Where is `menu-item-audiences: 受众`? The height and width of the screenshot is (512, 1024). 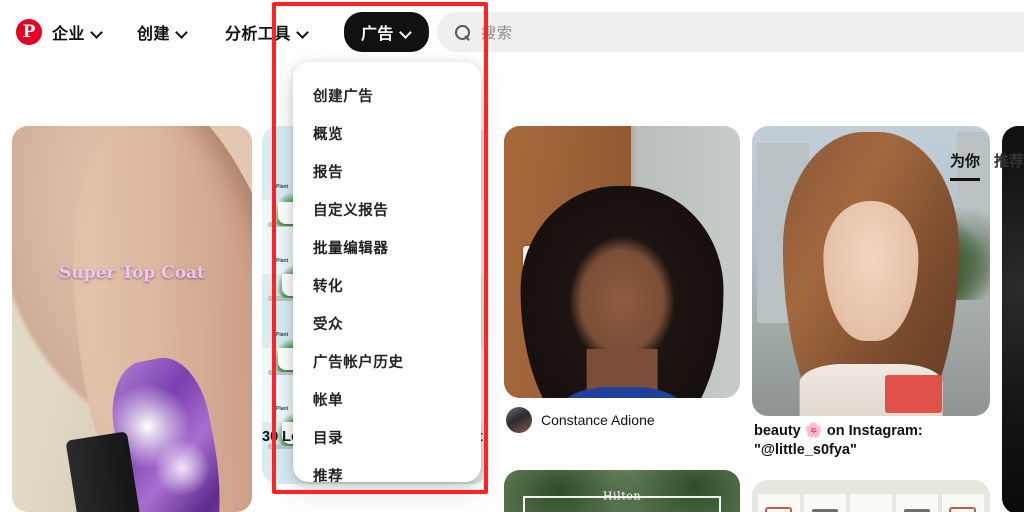 menu-item-audiences: 受众 is located at coordinates (387, 323).